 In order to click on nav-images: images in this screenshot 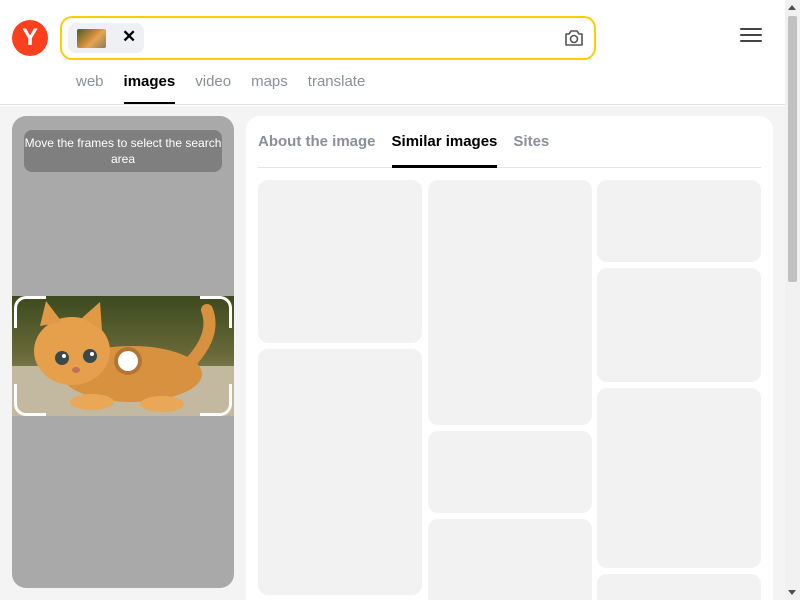, I will do `click(149, 88)`.